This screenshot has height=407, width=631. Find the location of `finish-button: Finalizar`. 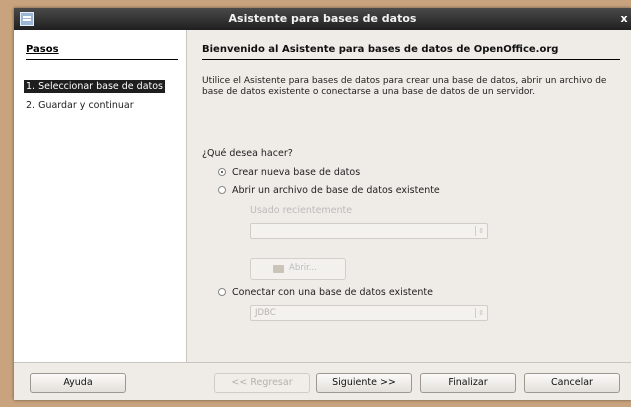

finish-button: Finalizar is located at coordinates (468, 383).